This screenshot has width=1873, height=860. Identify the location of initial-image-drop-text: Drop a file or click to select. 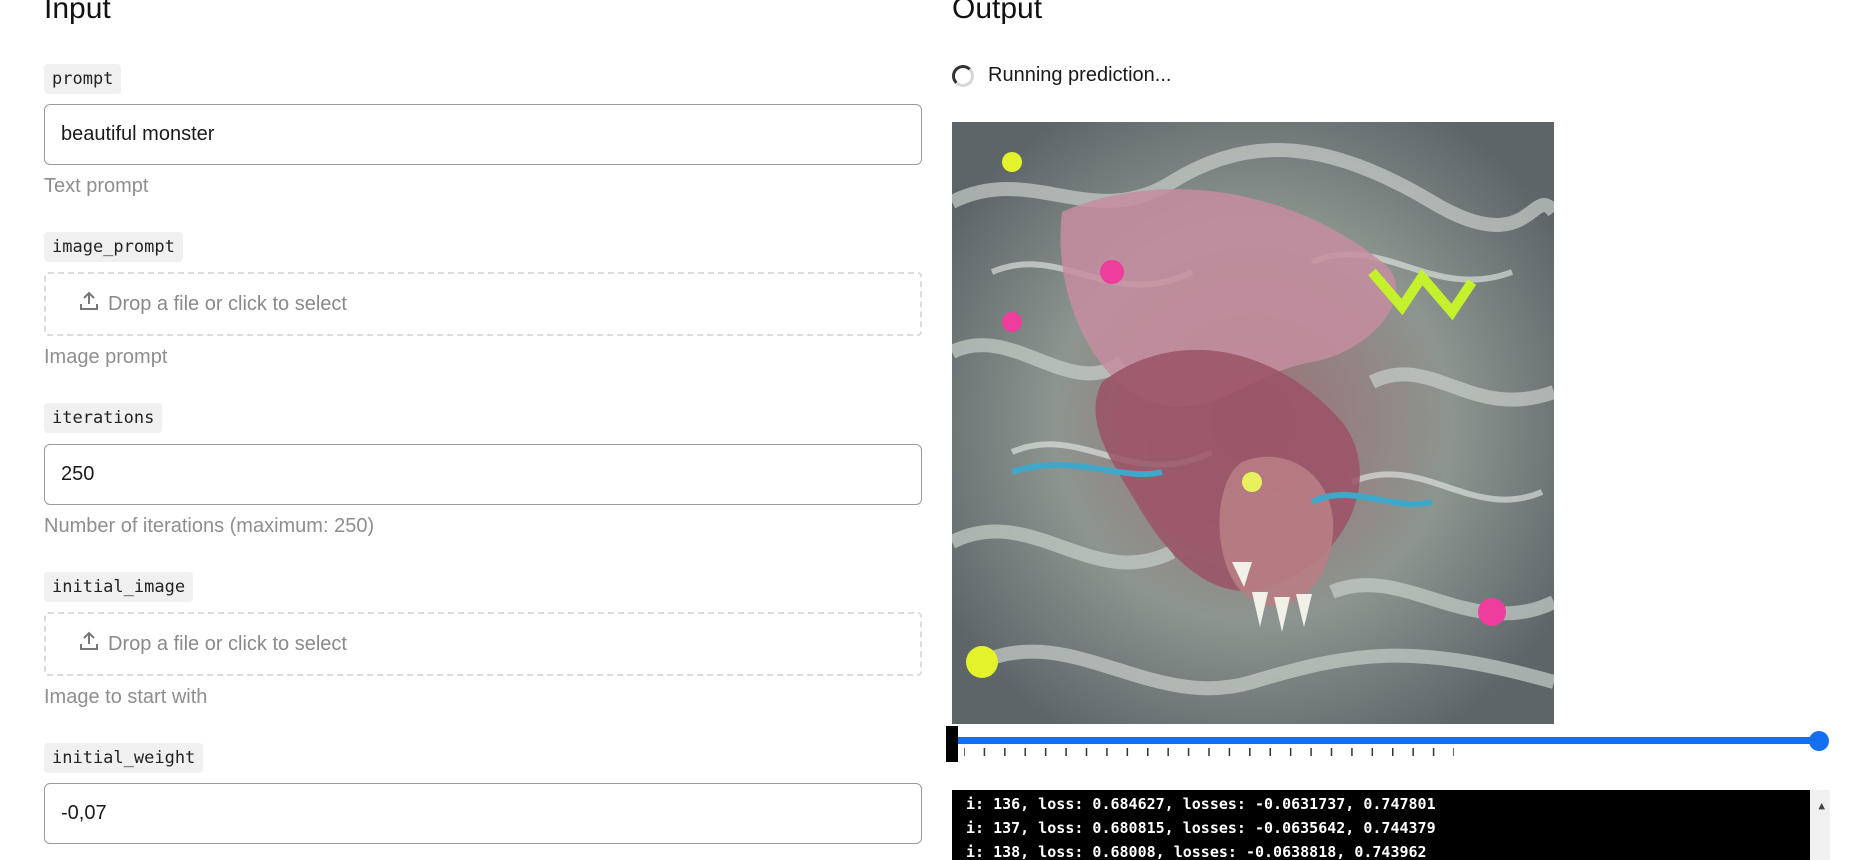
(227, 643).